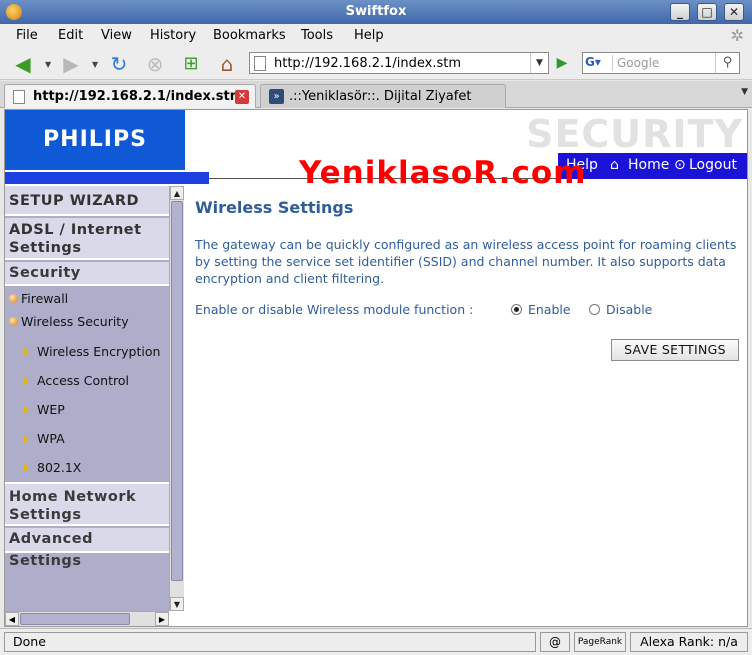  I want to click on menu-help: Help, so click(369, 35).